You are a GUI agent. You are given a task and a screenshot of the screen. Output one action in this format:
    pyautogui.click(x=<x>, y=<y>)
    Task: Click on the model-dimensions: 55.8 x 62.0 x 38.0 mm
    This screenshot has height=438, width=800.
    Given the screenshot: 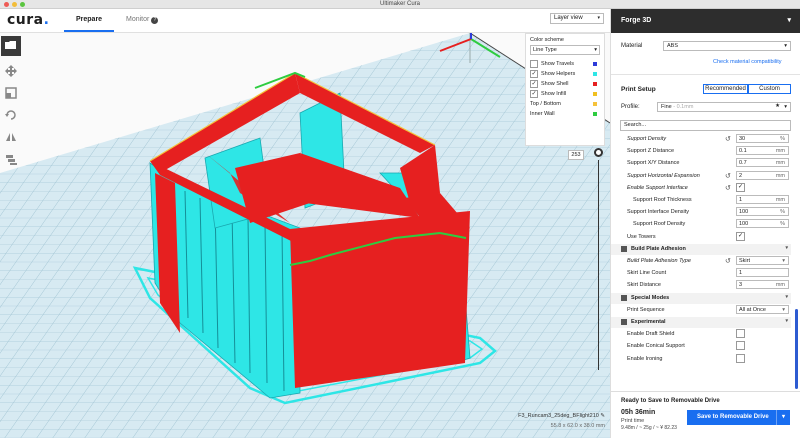 What is the action you would take?
    pyautogui.click(x=577, y=426)
    